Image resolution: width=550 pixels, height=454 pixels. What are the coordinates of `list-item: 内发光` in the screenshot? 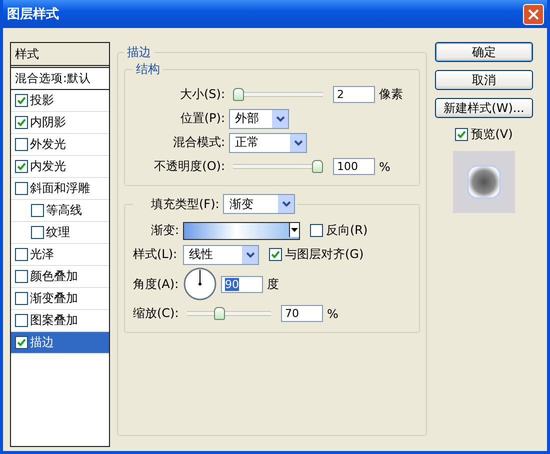 It's located at (60, 167).